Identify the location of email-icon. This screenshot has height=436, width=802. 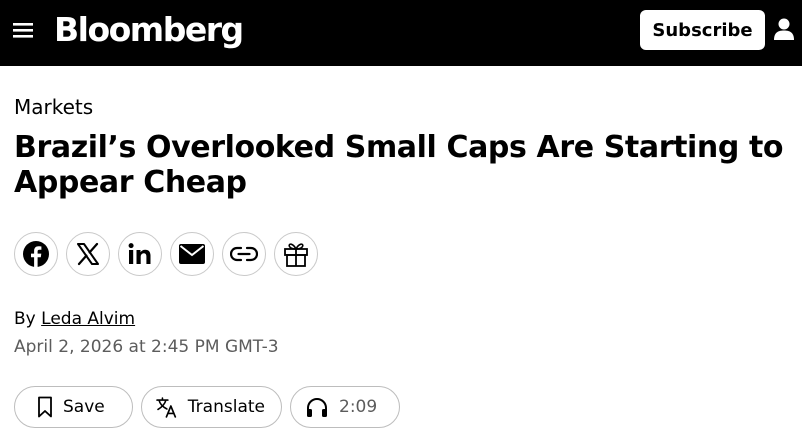
(192, 254).